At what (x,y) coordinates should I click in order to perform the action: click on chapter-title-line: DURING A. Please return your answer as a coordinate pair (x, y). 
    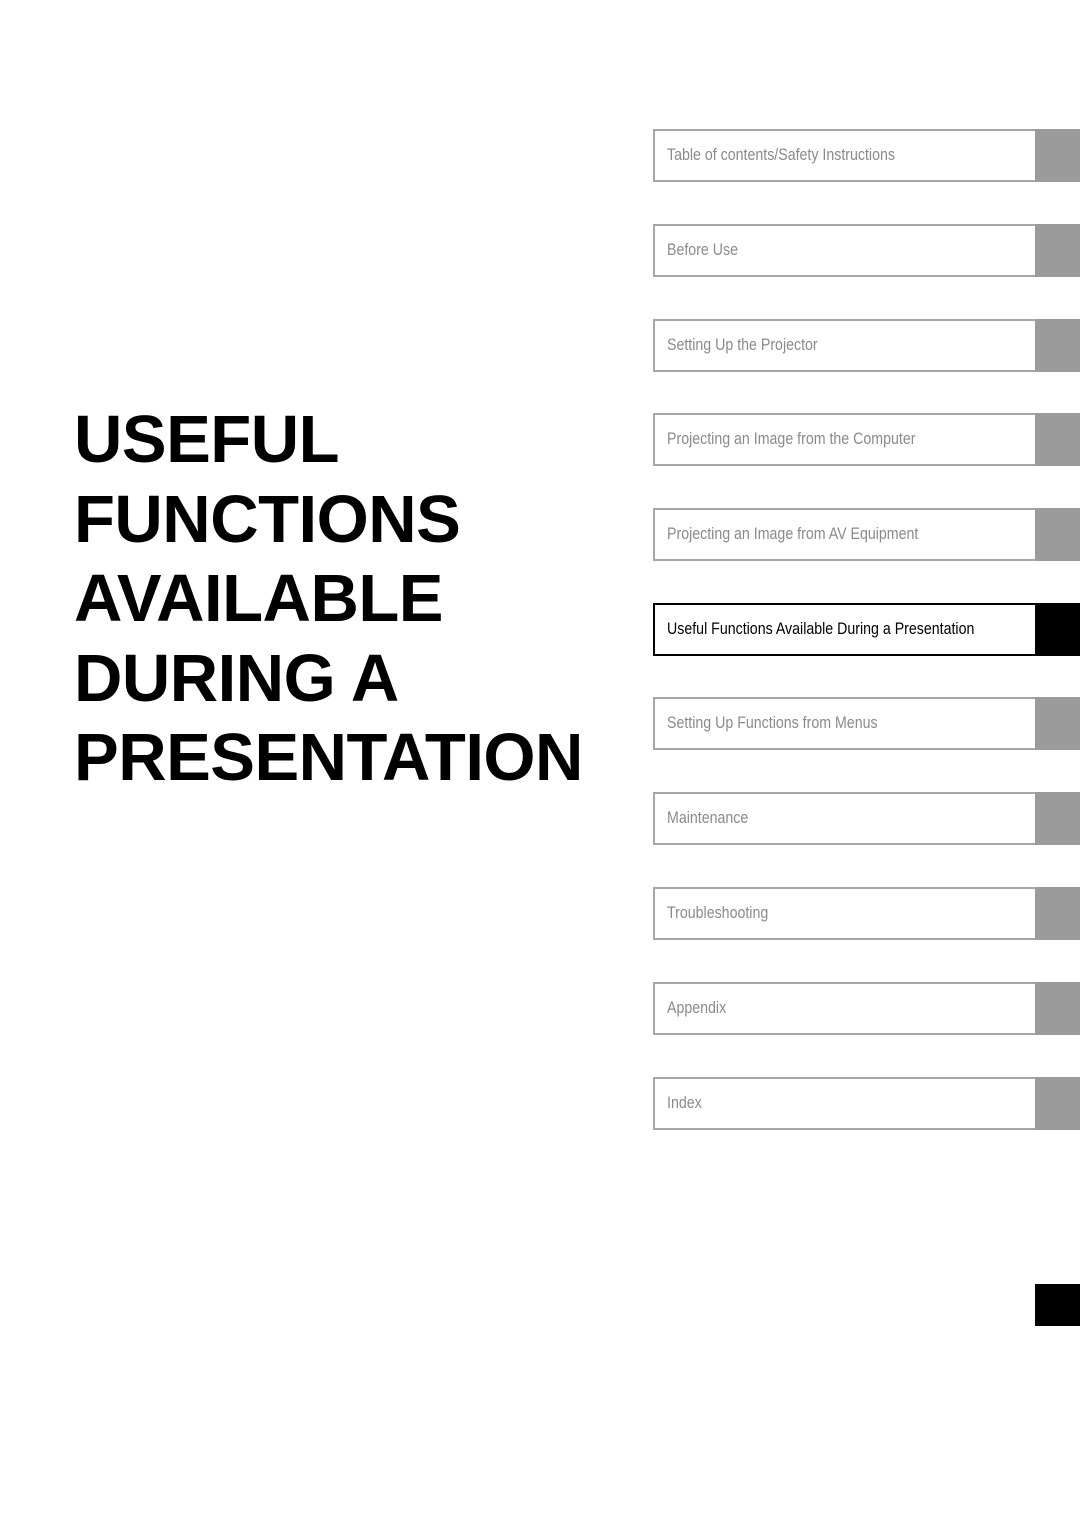
    Looking at the image, I should click on (236, 678).